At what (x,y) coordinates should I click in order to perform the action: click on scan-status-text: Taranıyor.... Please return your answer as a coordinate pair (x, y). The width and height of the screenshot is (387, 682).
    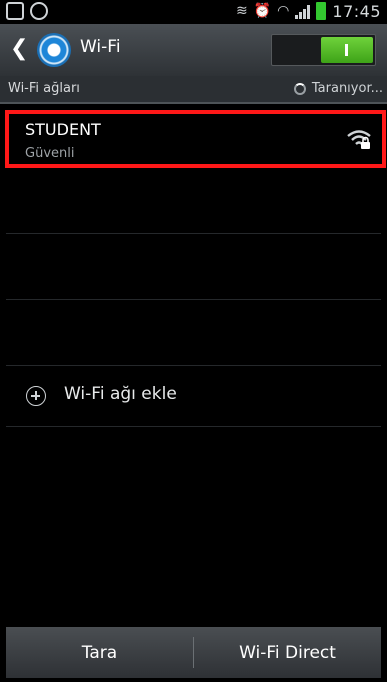
    Looking at the image, I should click on (347, 88).